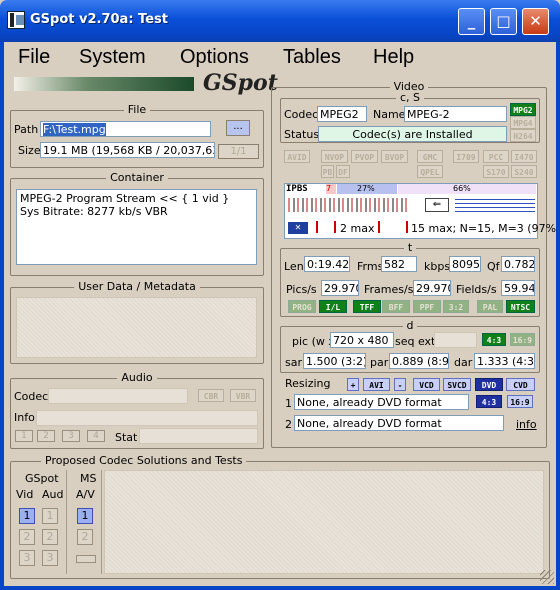 The image size is (560, 590). Describe the element at coordinates (99, 19) in the screenshot. I see `window-title: GSpot v2.70a: Test` at that location.